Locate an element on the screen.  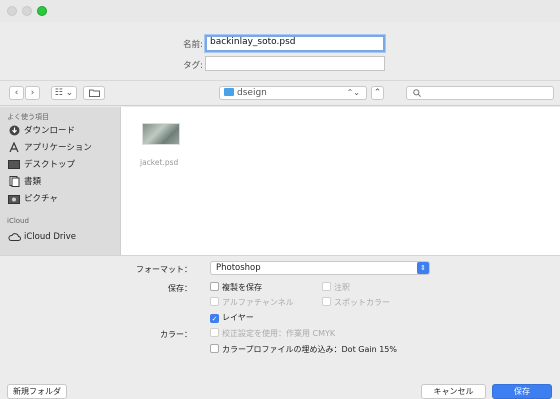
save-as-input: backinlay_soto.psd is located at coordinates (295, 43).